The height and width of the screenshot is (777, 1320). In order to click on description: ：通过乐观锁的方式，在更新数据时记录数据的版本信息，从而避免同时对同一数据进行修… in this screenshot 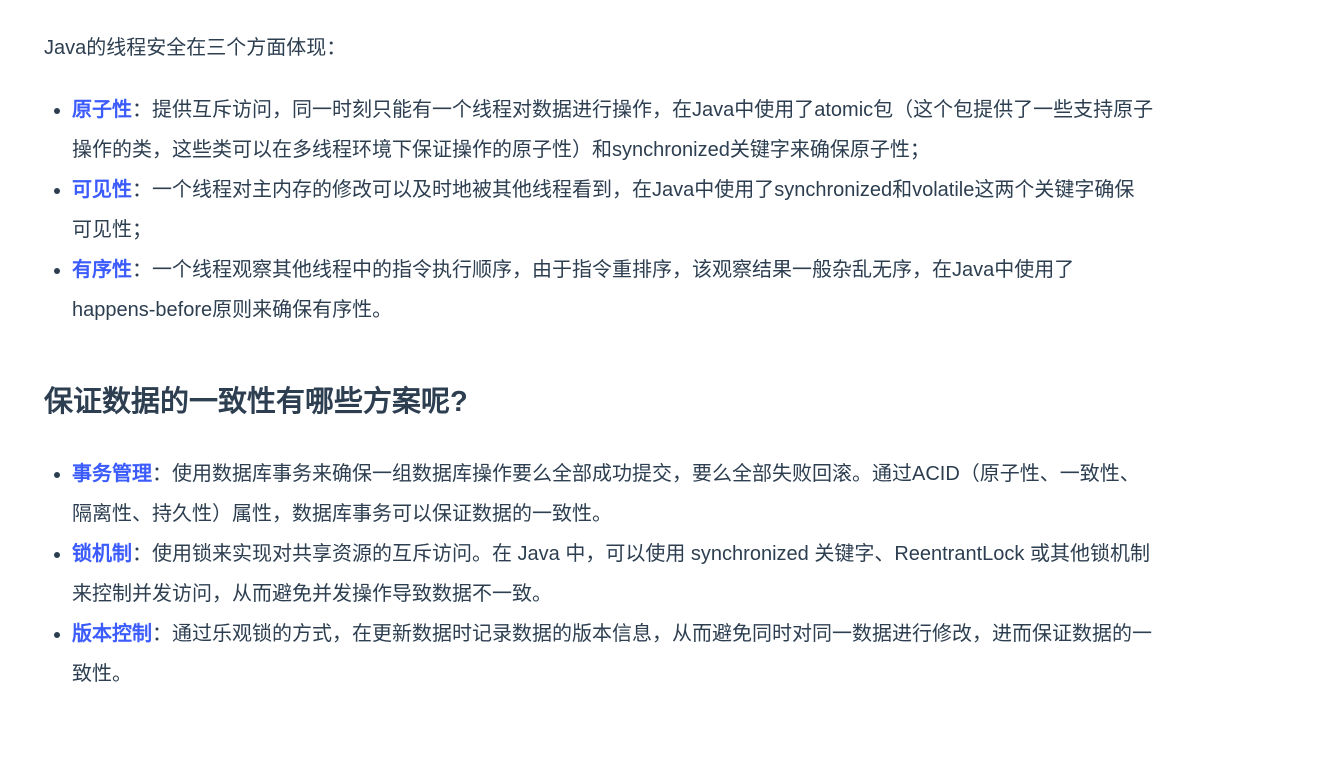, I will do `click(612, 654)`.